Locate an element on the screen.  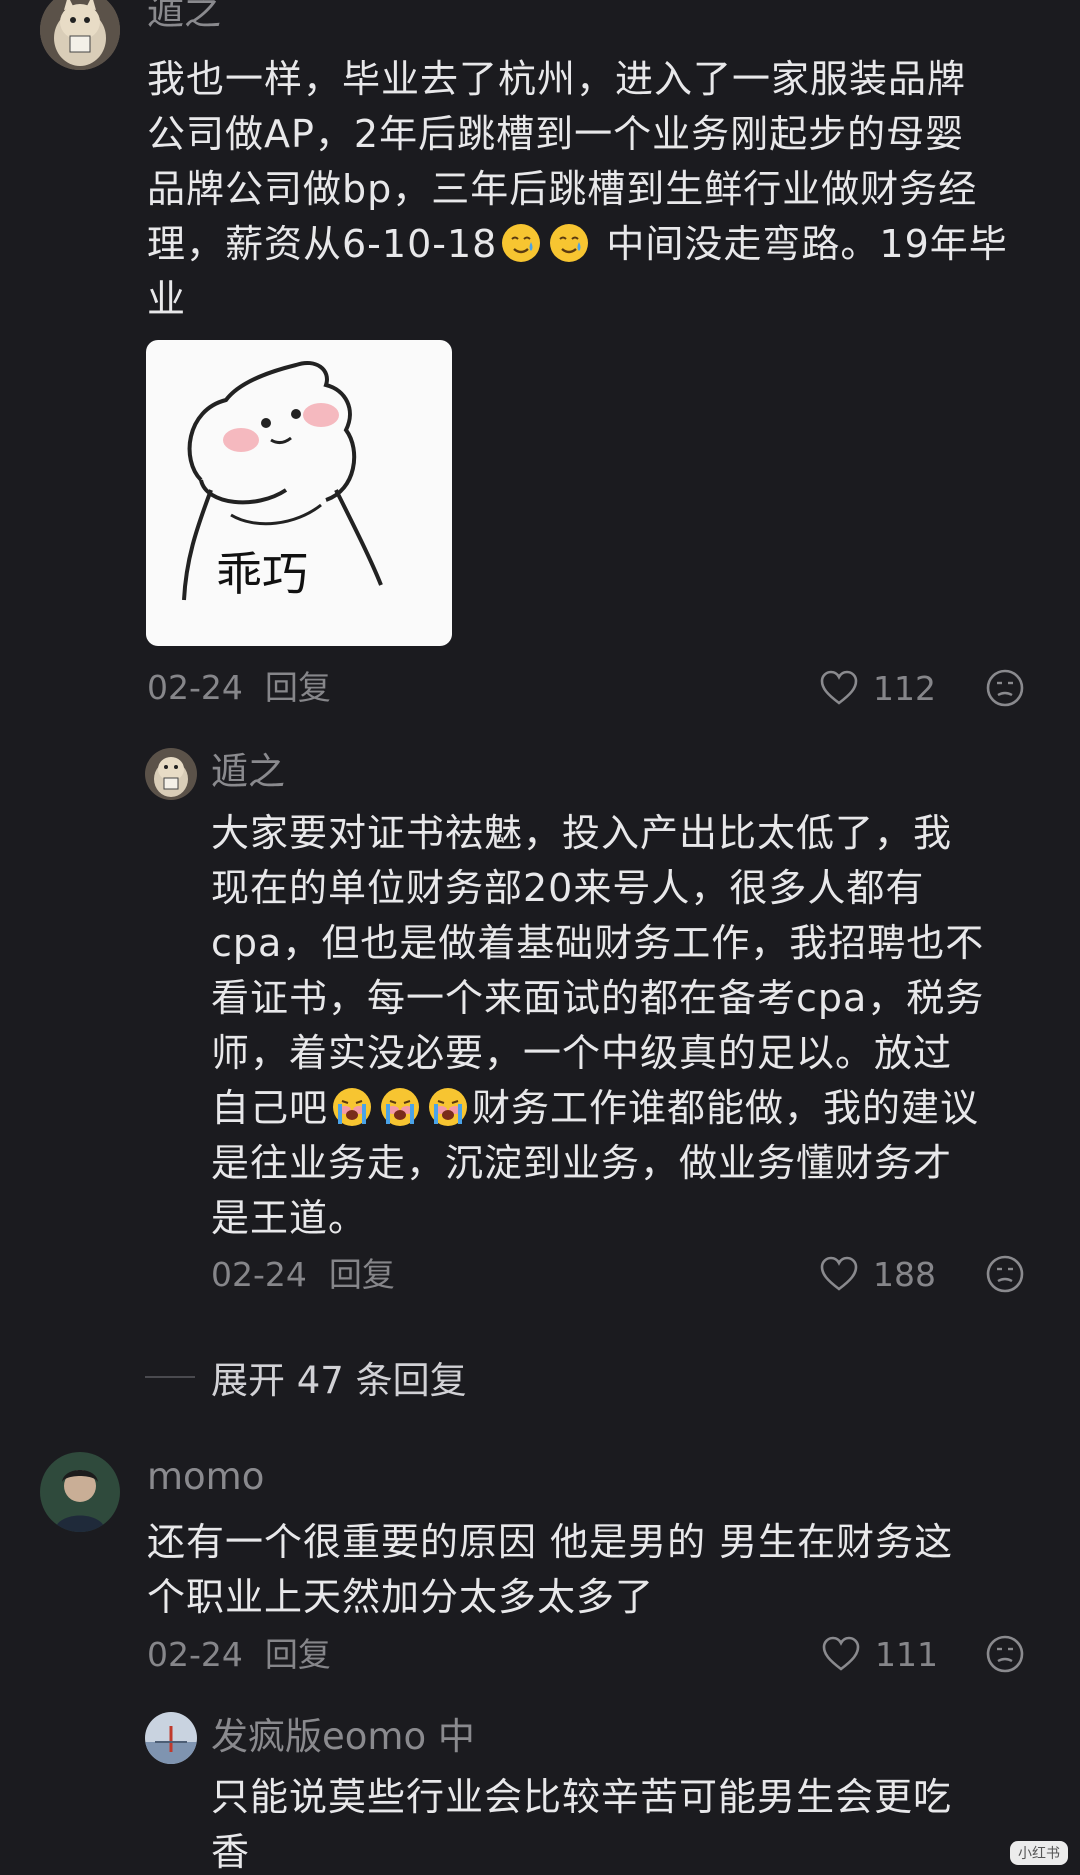
like-button: 111 is located at coordinates (879, 1654).